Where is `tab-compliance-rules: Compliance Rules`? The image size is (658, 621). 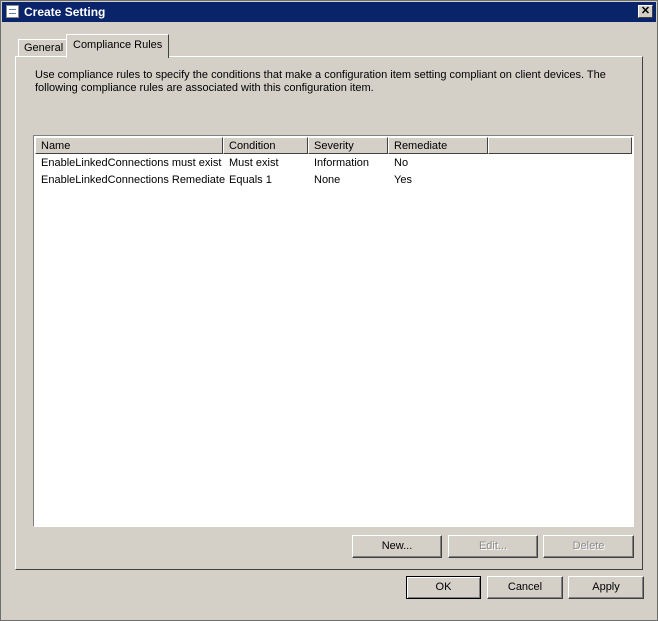 tab-compliance-rules: Compliance Rules is located at coordinates (118, 46).